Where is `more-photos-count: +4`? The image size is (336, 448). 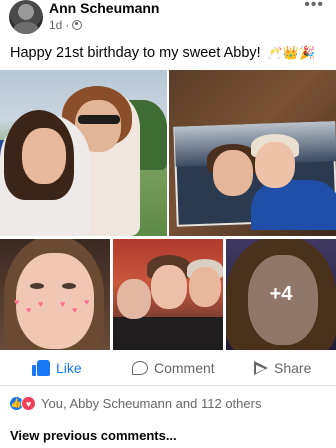
more-photos-count: +4 is located at coordinates (281, 294).